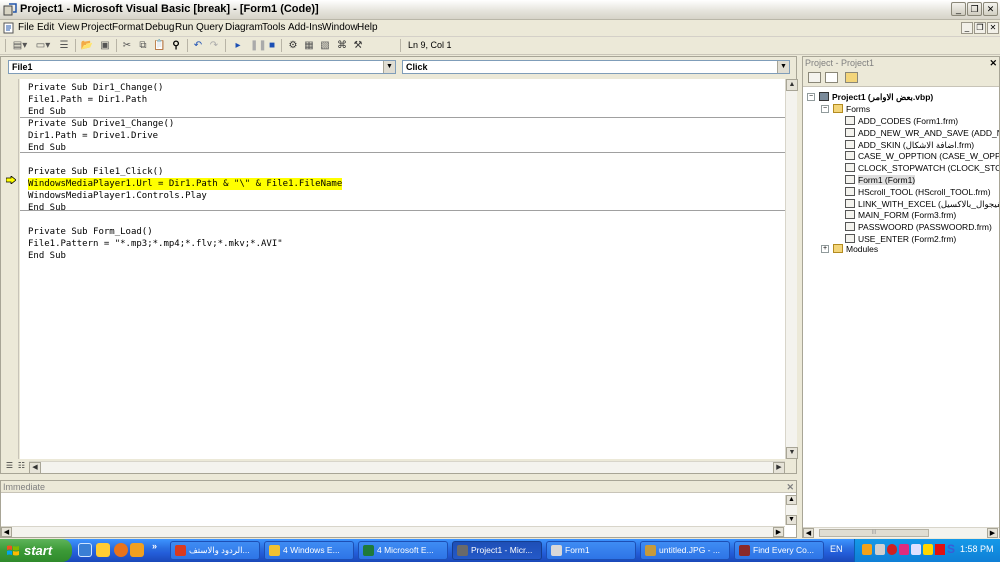 This screenshot has height=562, width=1000. Describe the element at coordinates (93, 136) in the screenshot. I see `code-line: Dir1.Path = Drive1.Drive` at that location.